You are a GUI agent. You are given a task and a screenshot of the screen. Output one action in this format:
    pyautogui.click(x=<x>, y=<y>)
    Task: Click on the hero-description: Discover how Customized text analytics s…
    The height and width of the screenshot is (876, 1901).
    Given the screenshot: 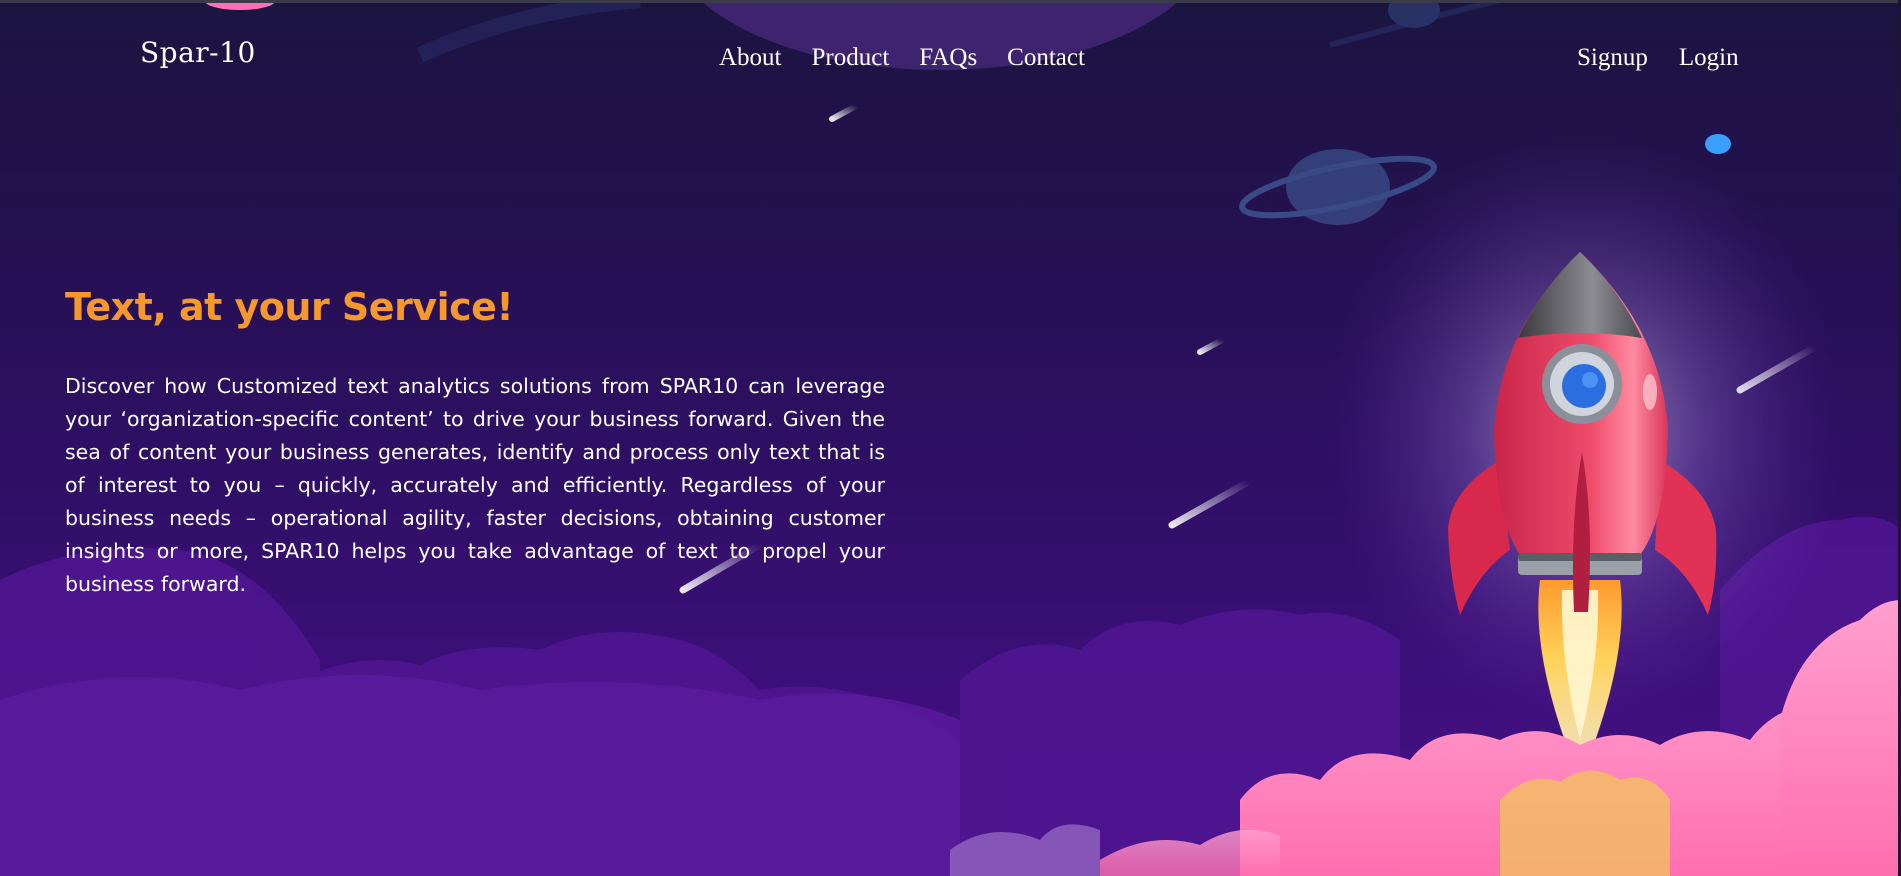 What is the action you would take?
    pyautogui.click(x=475, y=485)
    